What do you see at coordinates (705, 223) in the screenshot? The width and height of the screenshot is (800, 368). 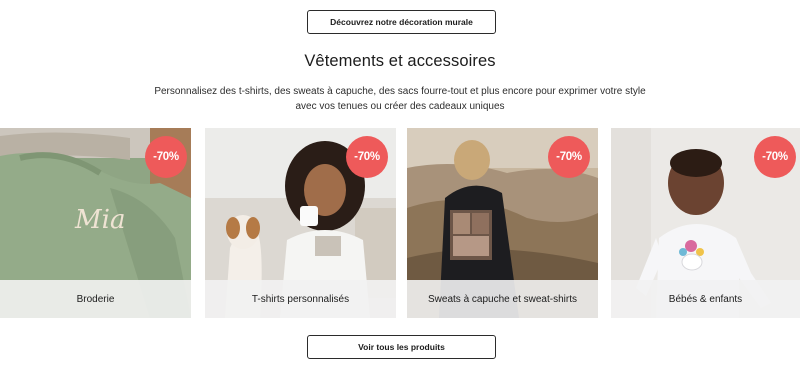 I see `product-card-babies-kids: -70% Bébés & enfants` at bounding box center [705, 223].